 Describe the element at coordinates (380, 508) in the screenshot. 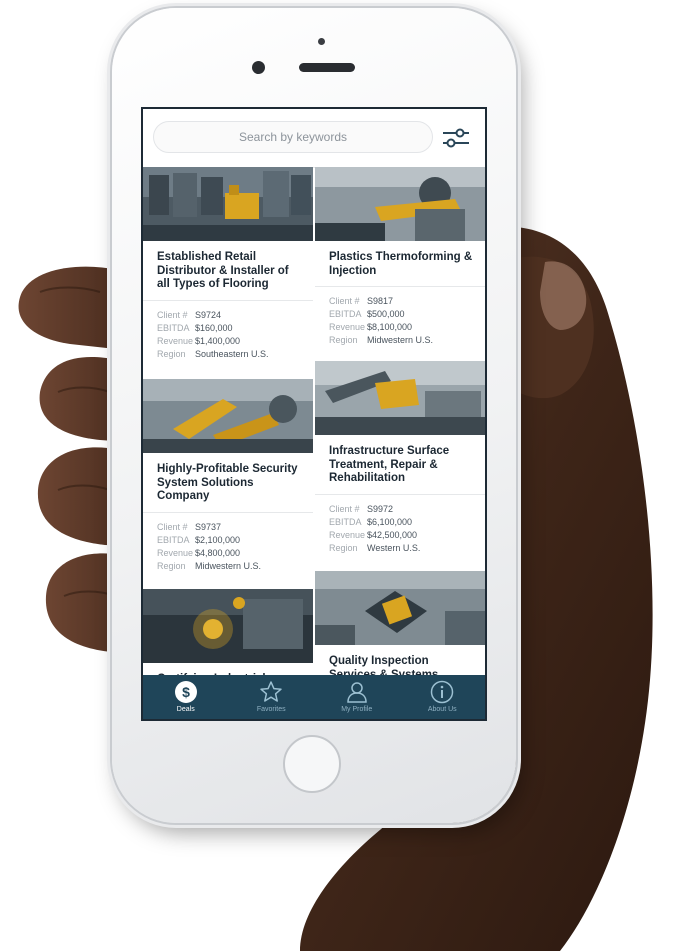

I see `stat-value: S9972` at that location.